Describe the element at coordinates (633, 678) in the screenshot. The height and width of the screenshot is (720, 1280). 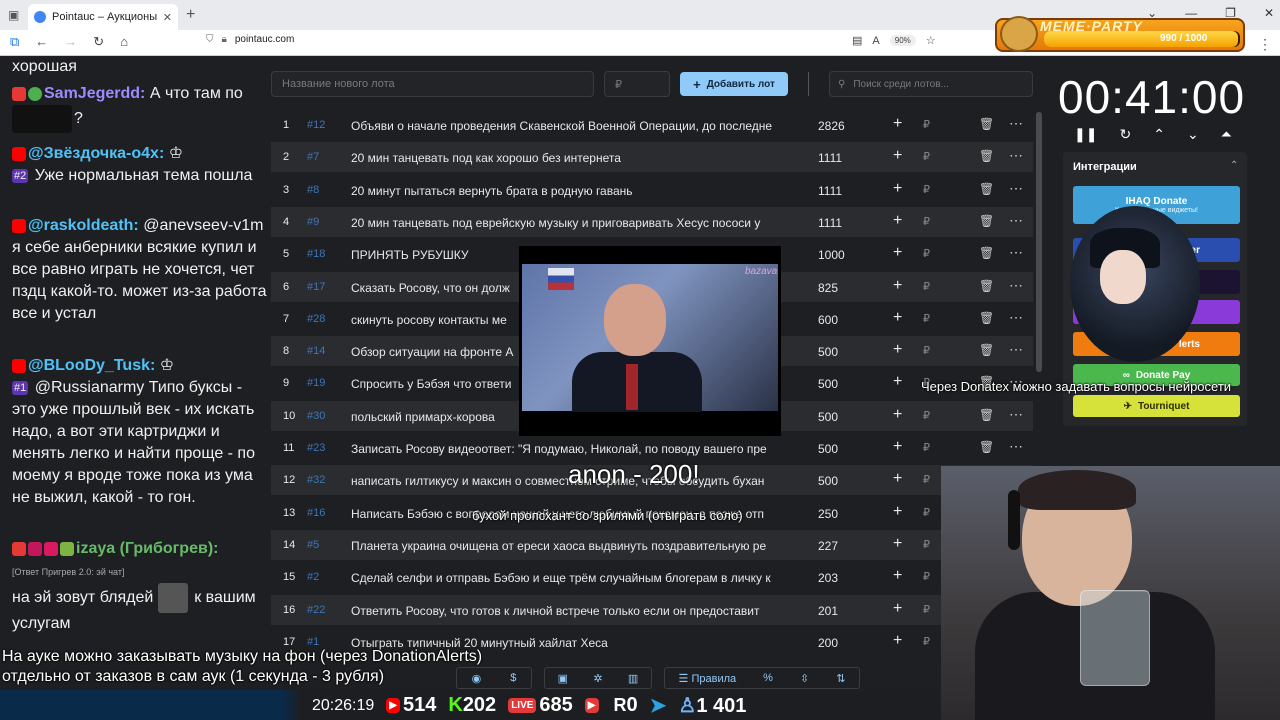
I see `trash-icon: ▥` at that location.